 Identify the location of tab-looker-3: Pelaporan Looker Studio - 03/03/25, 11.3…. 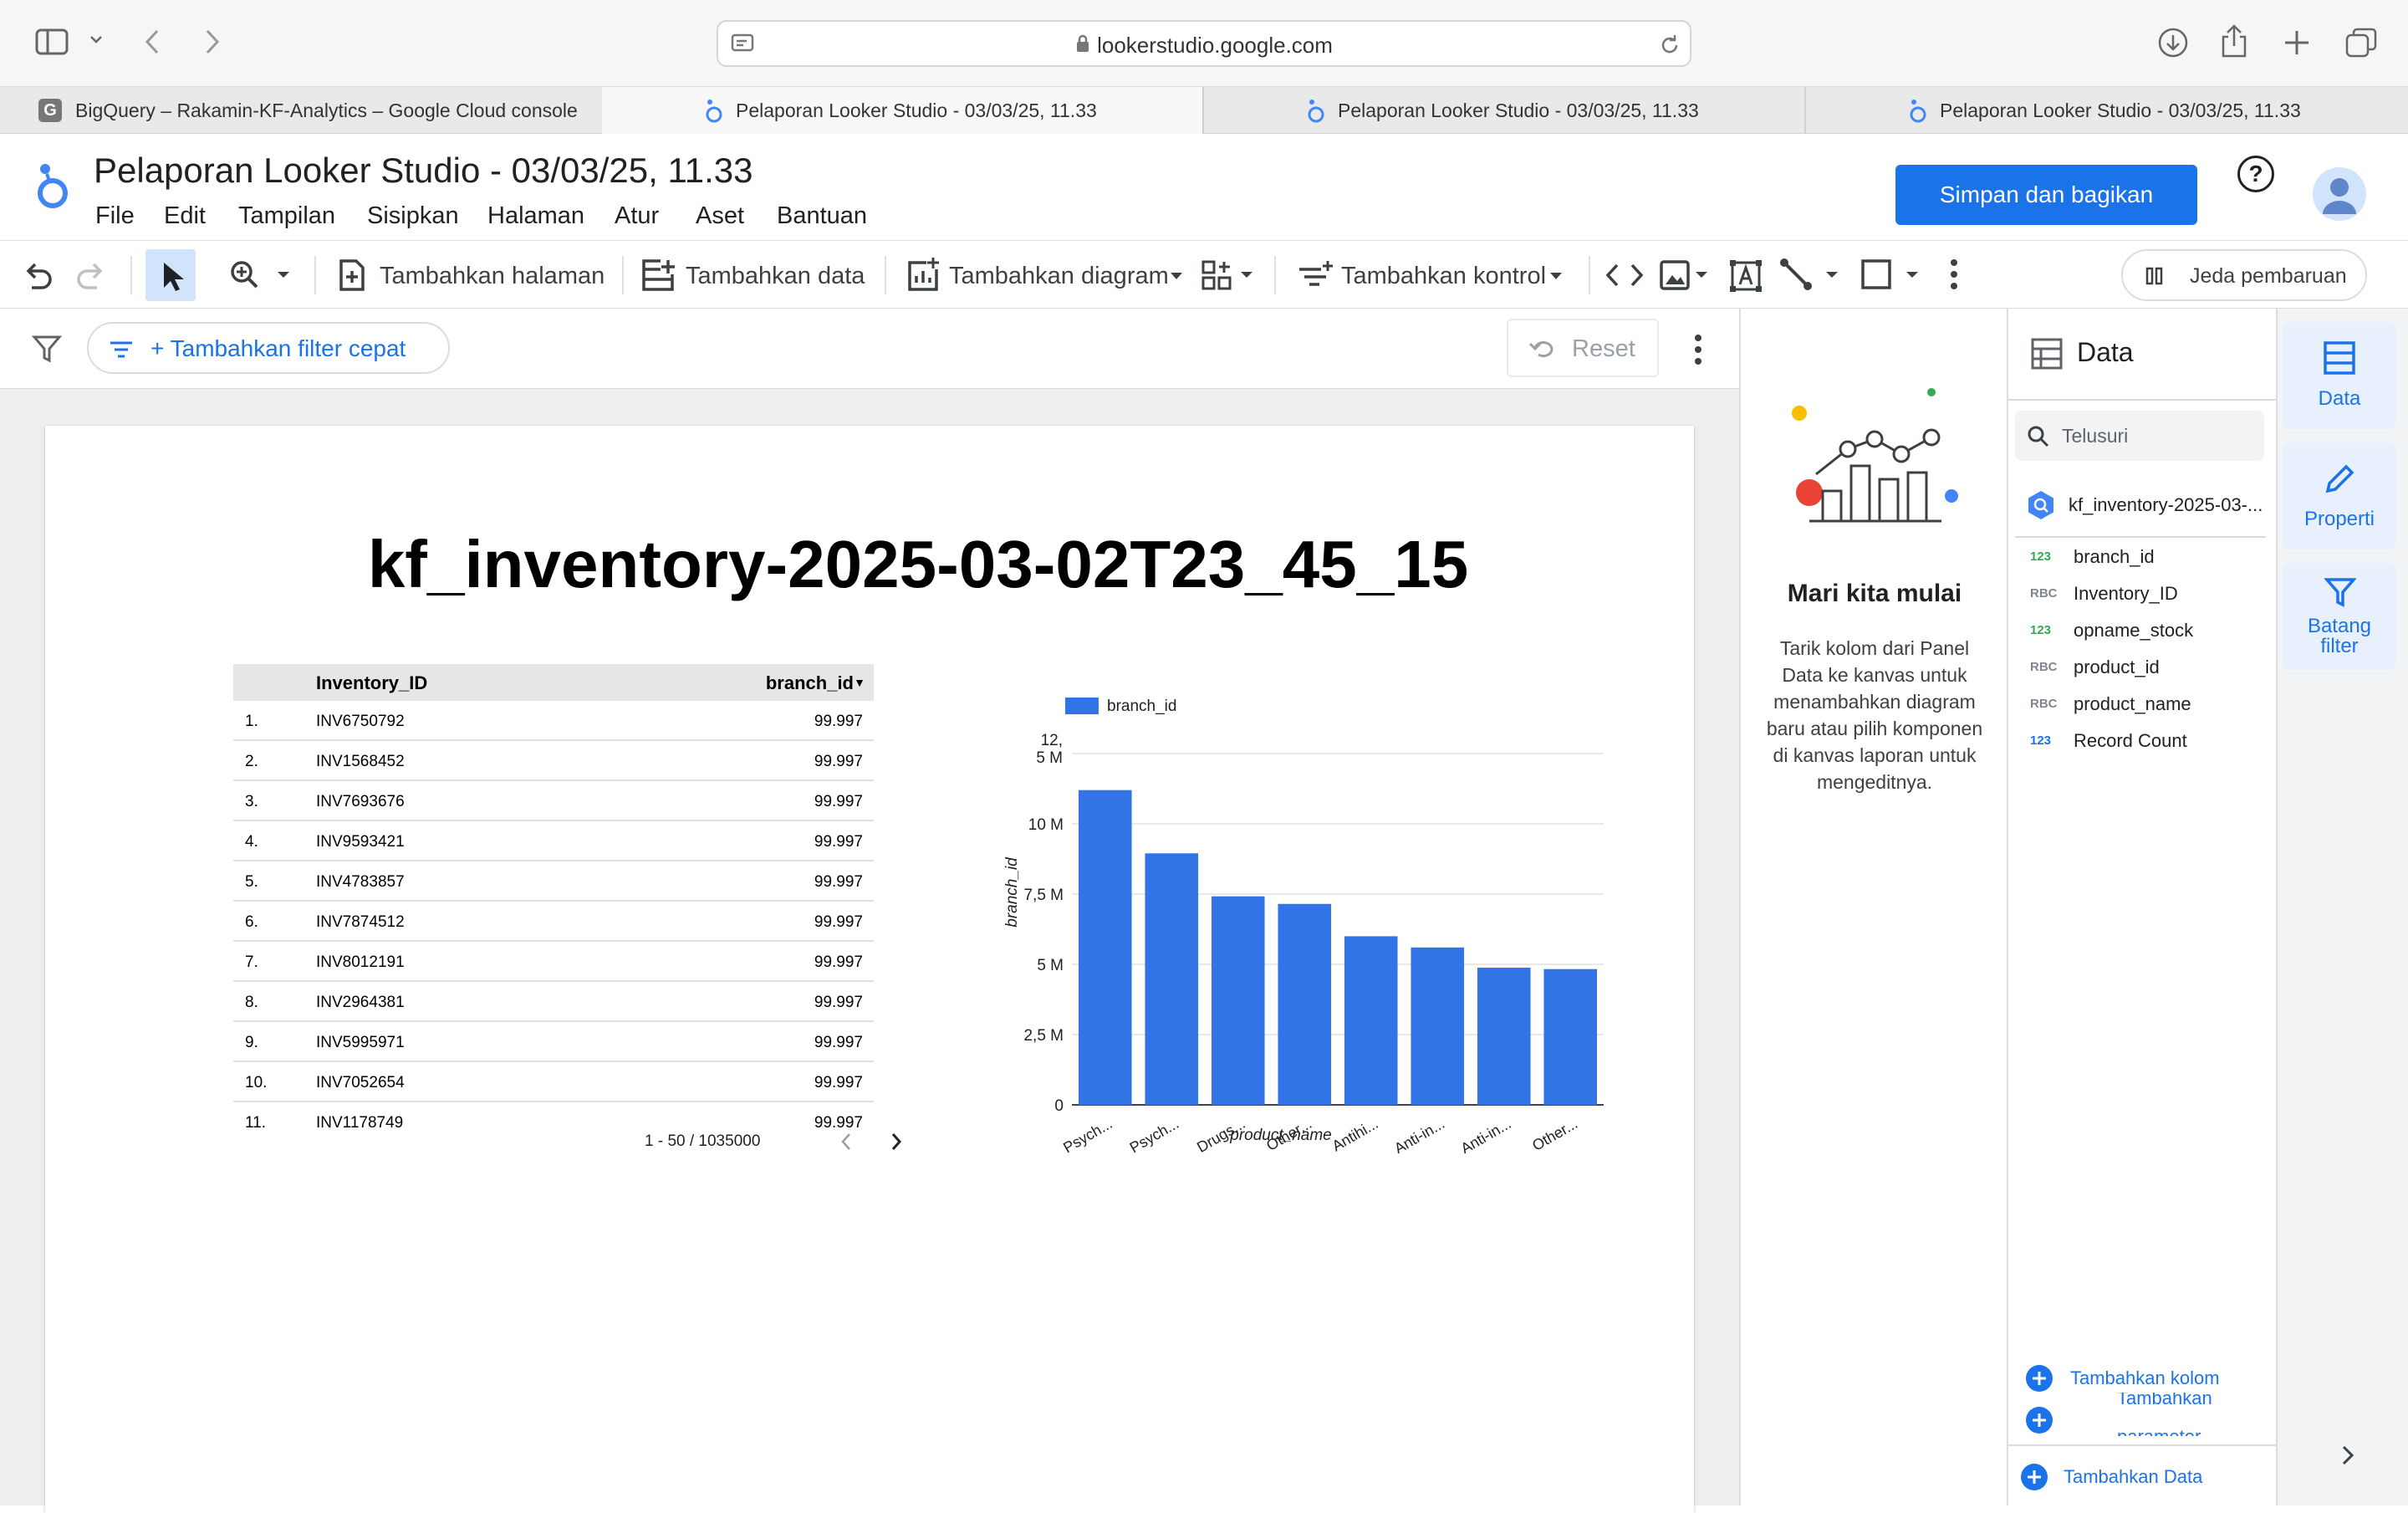
(2107, 110).